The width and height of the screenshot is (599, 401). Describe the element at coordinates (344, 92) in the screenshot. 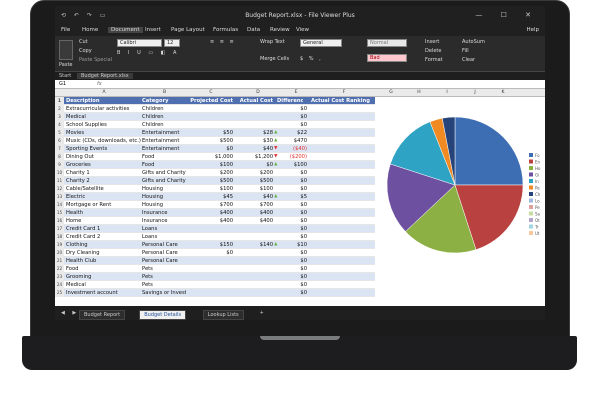

I see `column-header-f: F` at that location.